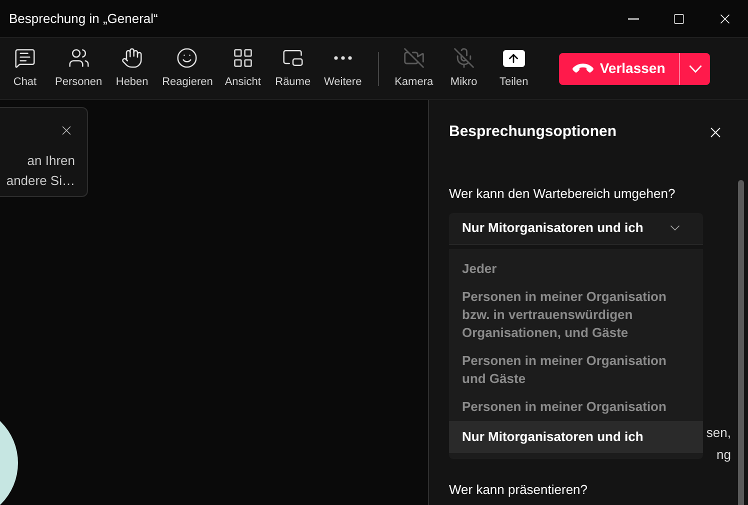 The height and width of the screenshot is (505, 748). I want to click on presenters-question: Wer kann präsentieren?, so click(518, 490).